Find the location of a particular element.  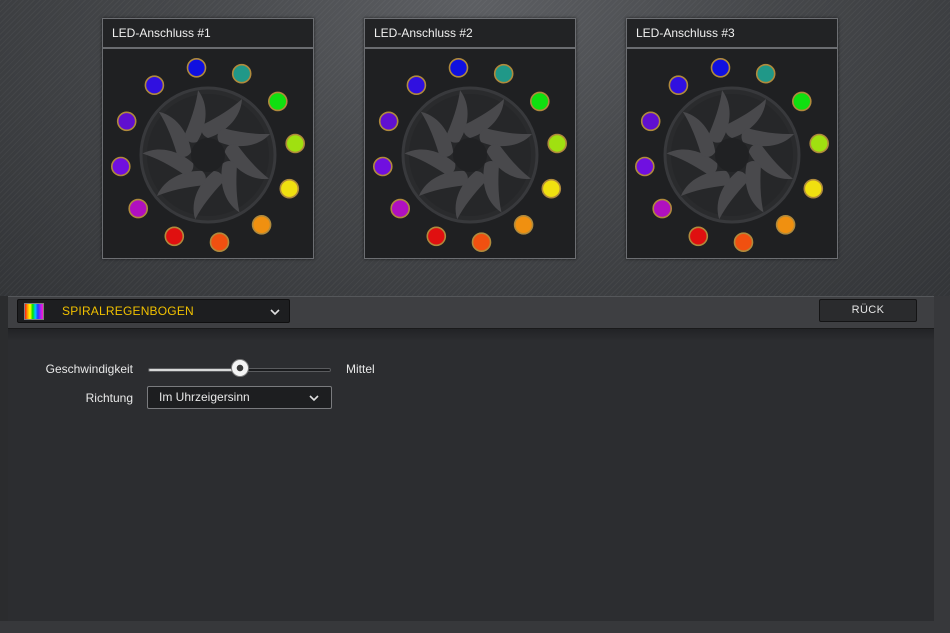

led-port-panel-1: LED-Anschluss #1 is located at coordinates (208, 138).